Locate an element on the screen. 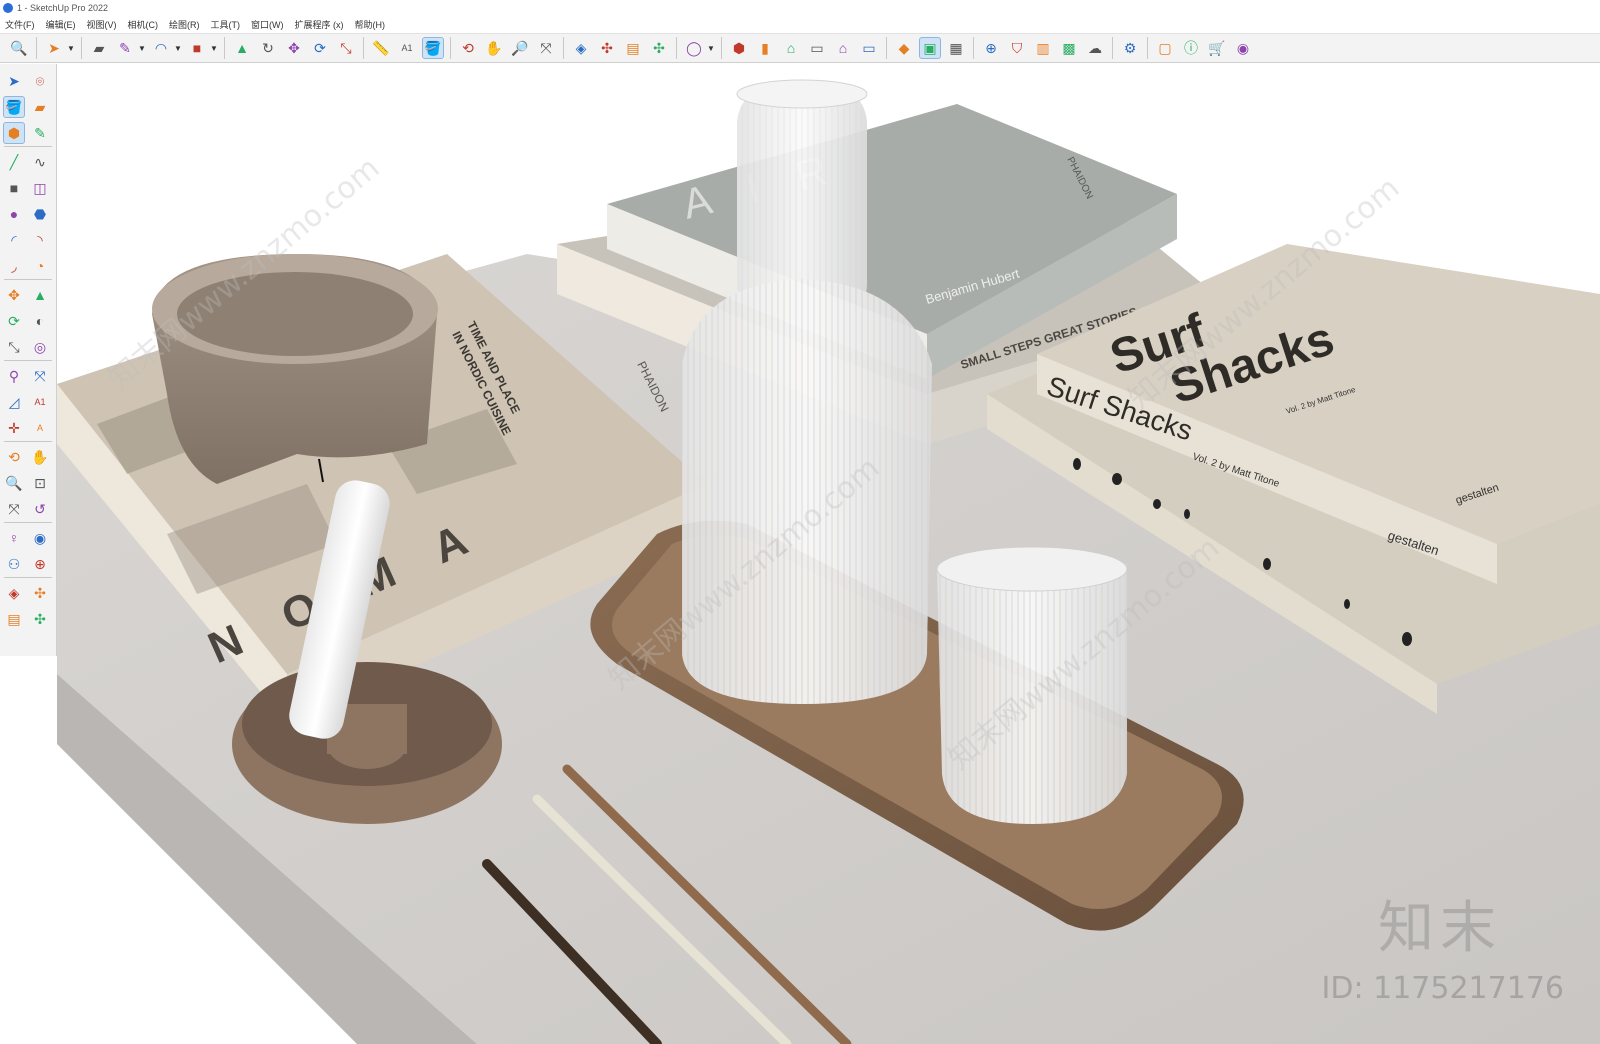 This screenshot has height=1044, width=1600. menu-item-7: 扩展程序 (x) is located at coordinates (320, 24).